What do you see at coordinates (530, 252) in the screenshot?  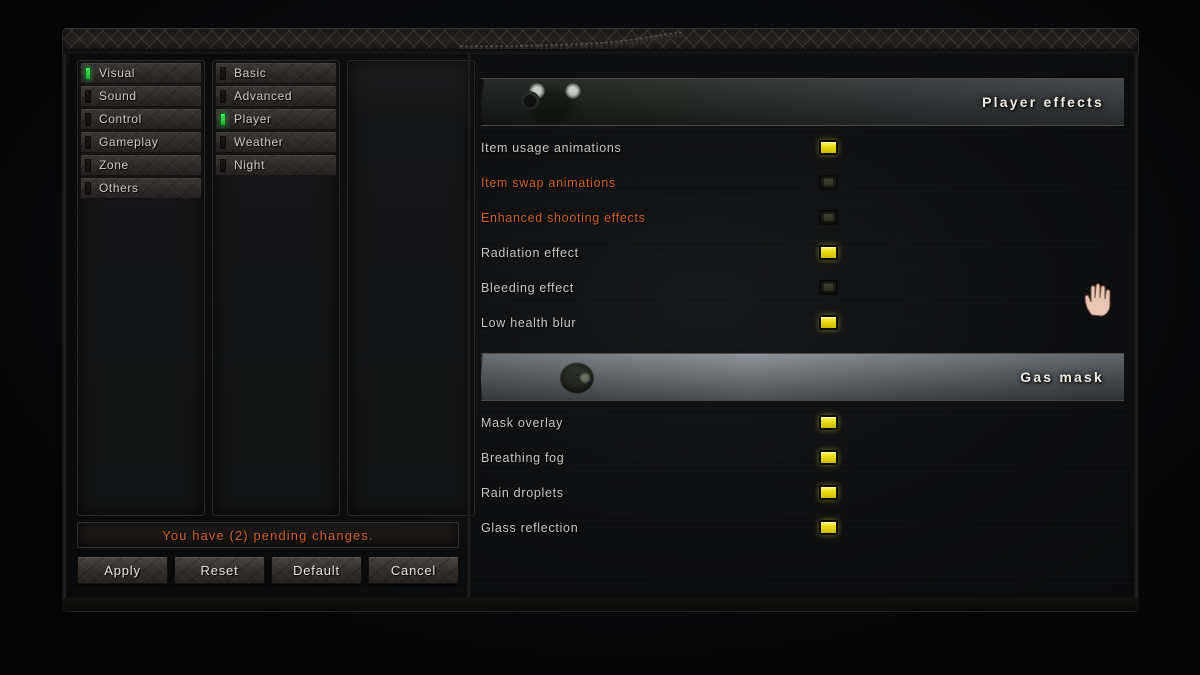 I see `option-label: Radiation effect` at bounding box center [530, 252].